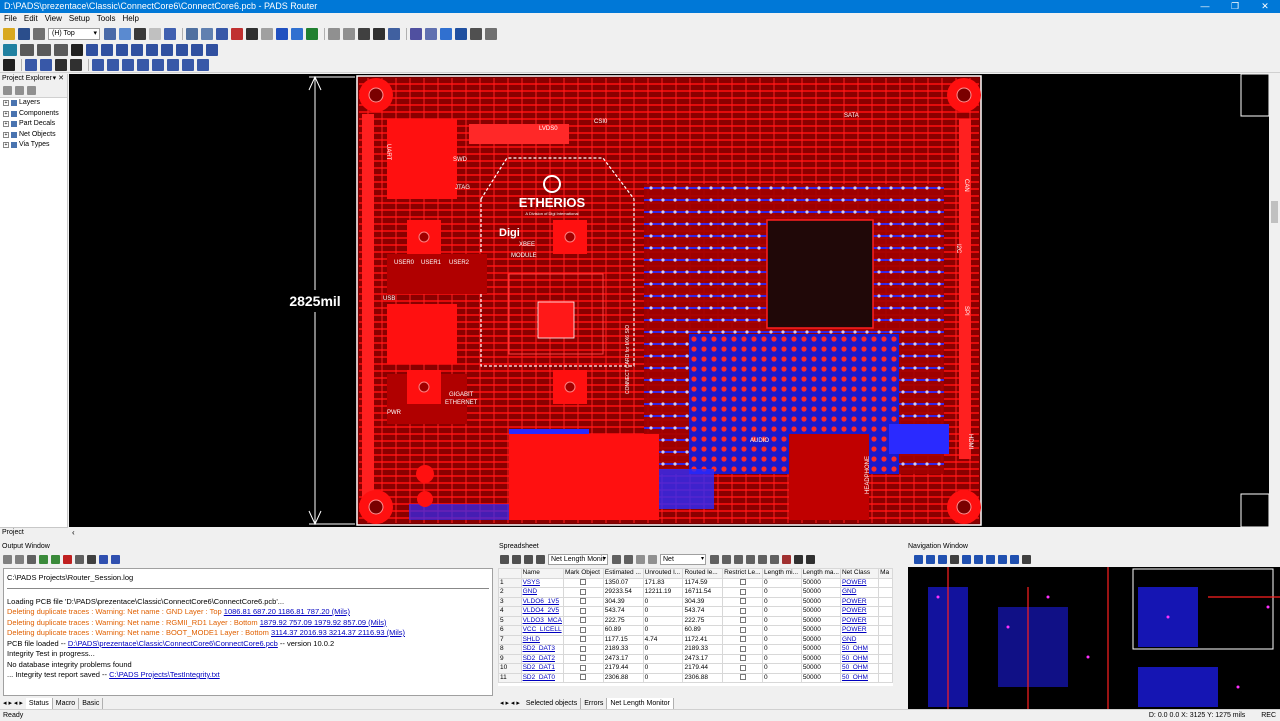 The width and height of the screenshot is (1280, 721). What do you see at coordinates (510, 677) in the screenshot?
I see `row-number: 11` at bounding box center [510, 677].